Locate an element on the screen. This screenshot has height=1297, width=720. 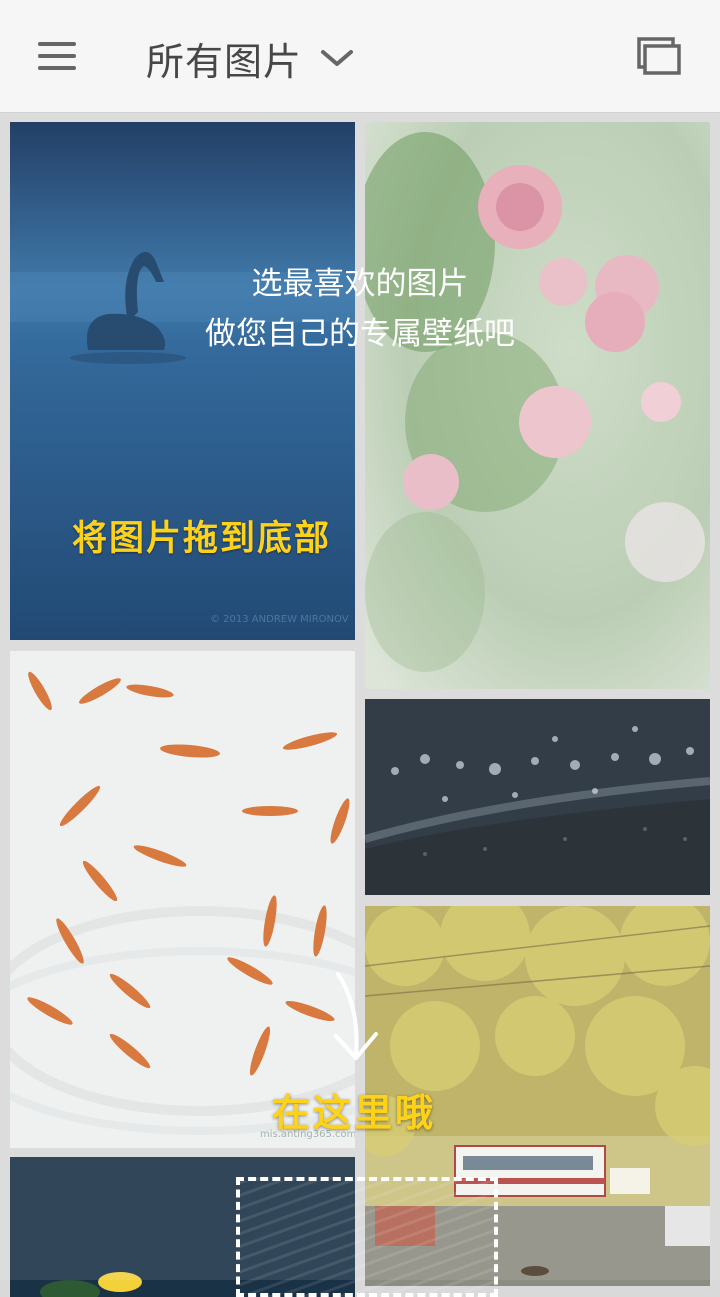
page-title: 所有图片 is located at coordinates (224, 61).